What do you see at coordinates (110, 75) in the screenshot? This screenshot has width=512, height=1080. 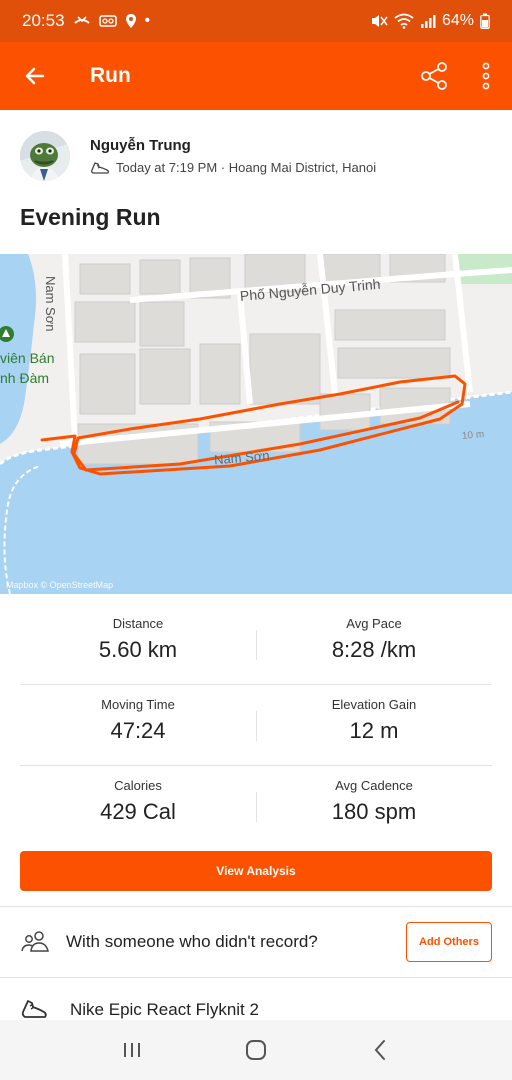 I see `page-title: Run` at bounding box center [110, 75].